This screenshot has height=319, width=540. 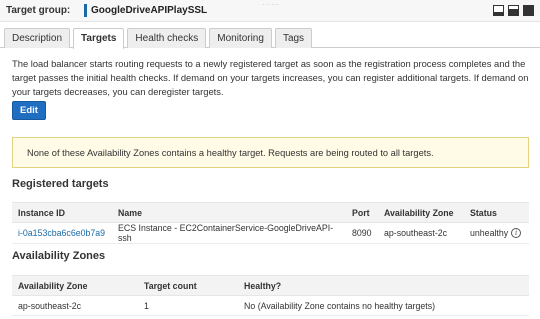 I want to click on column-header-name: Name, so click(x=229, y=212).